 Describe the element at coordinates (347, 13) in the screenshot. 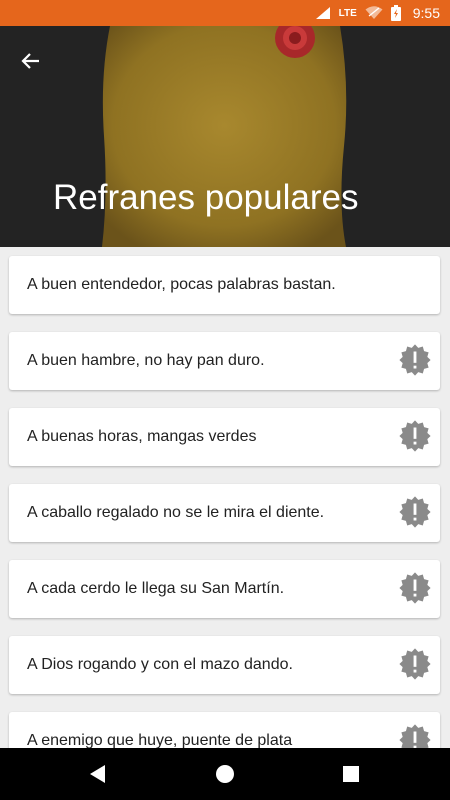

I see `network-type: LTE` at that location.